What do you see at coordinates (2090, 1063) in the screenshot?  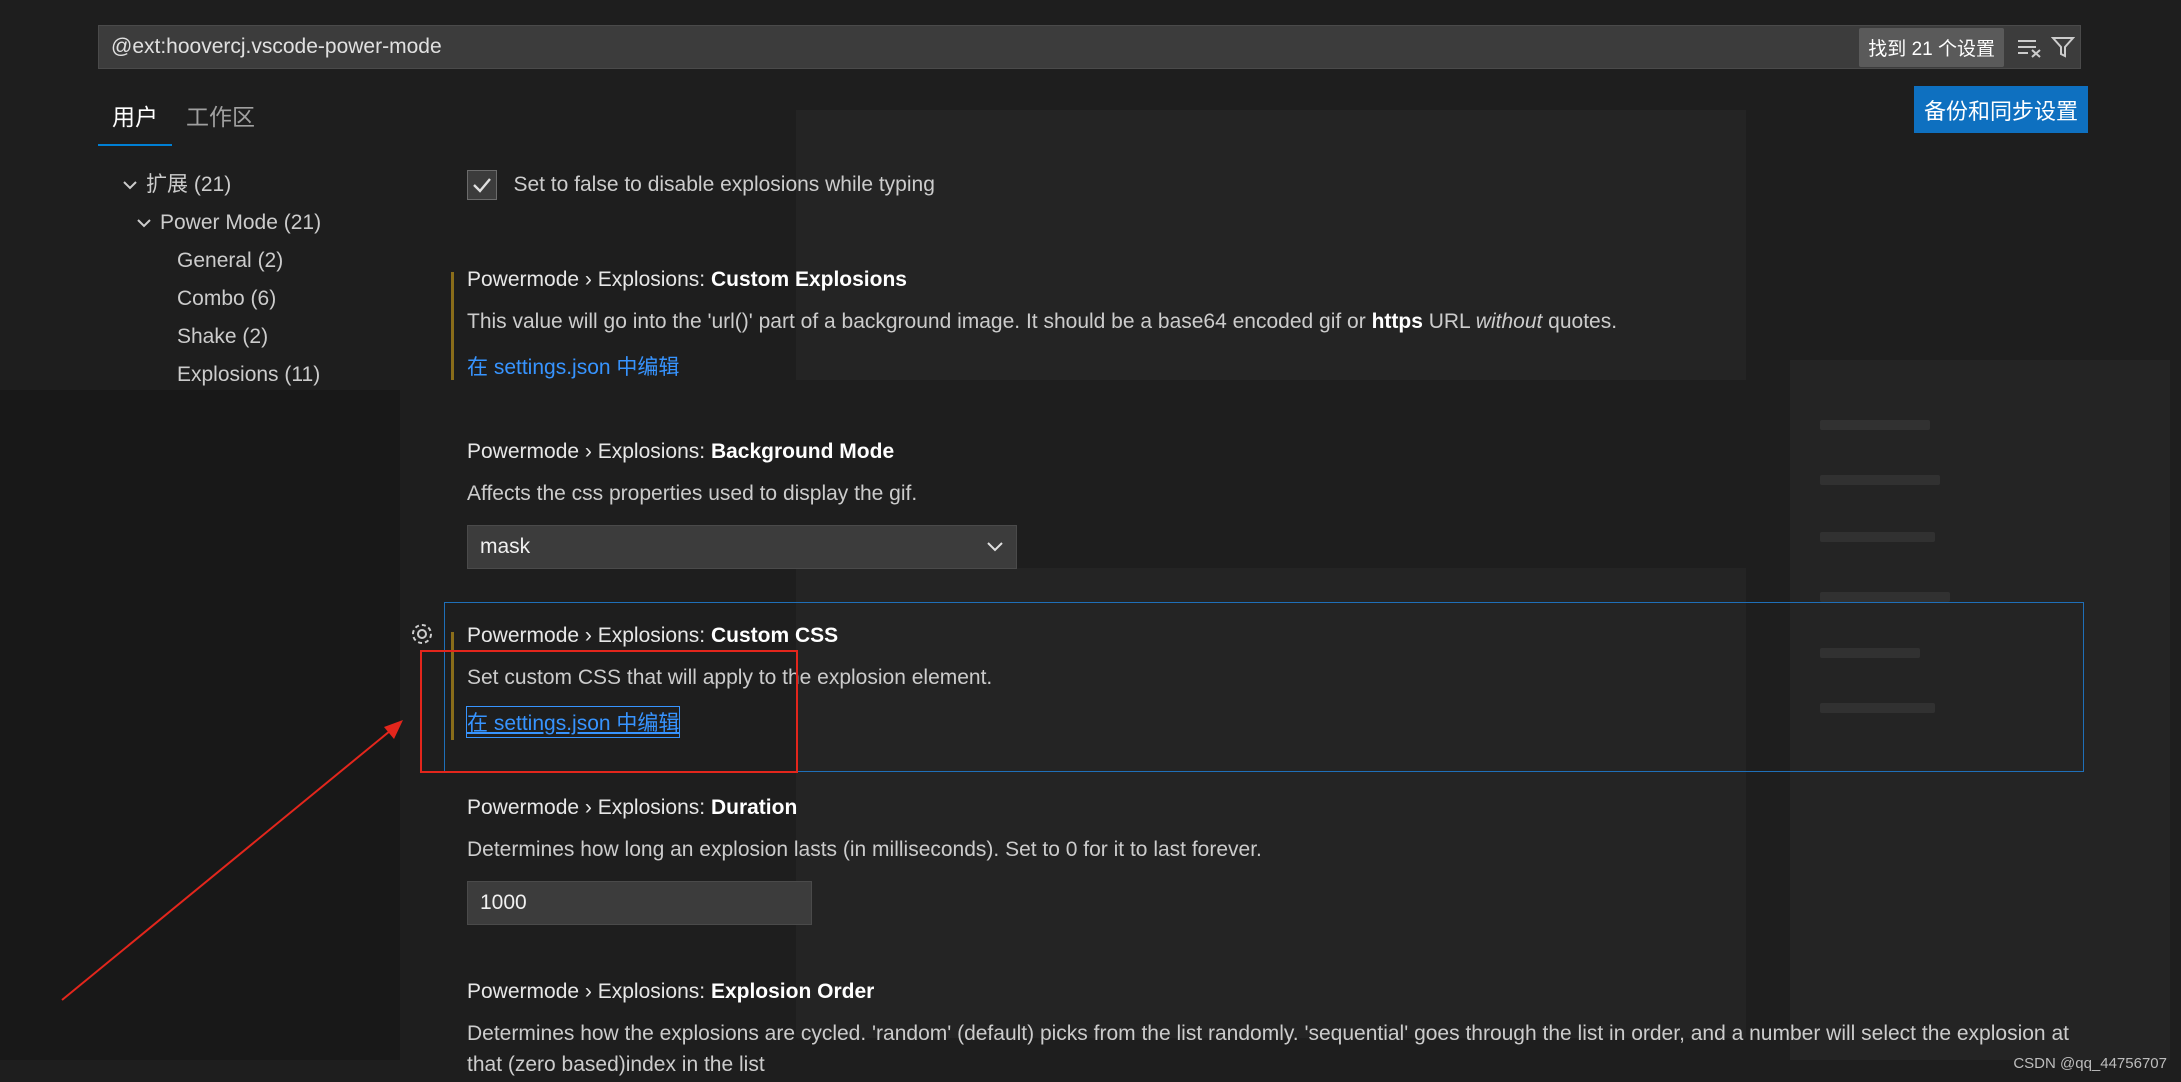 I see `watermark: CSDN @qq_44756707` at bounding box center [2090, 1063].